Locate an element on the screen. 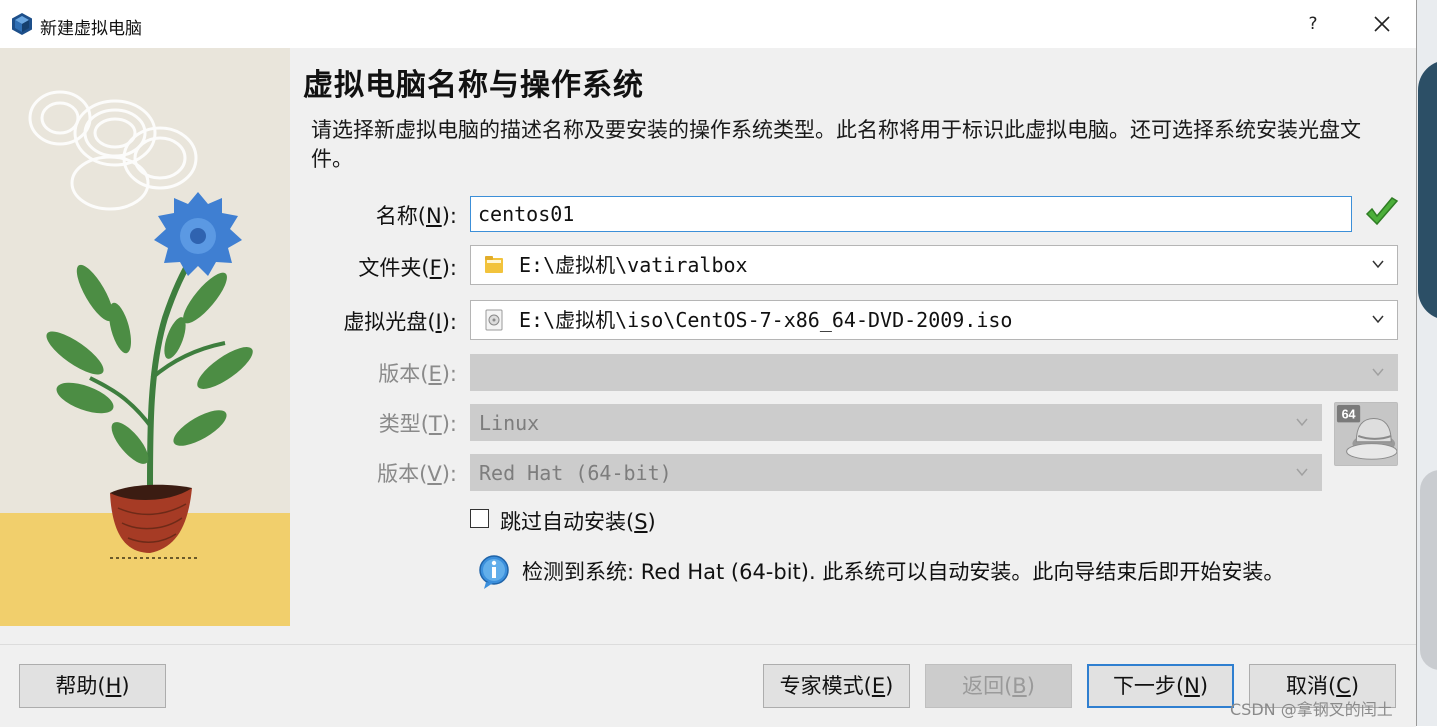 This screenshot has height=727, width=1437. page-heading: 虚拟电脑名称与操作系统 is located at coordinates (473, 85).